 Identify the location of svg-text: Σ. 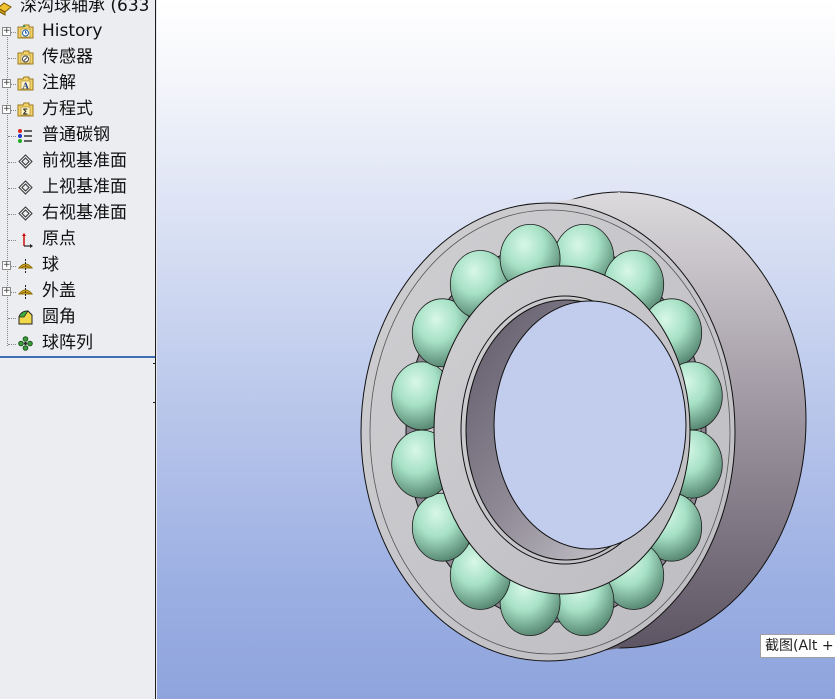
(25, 112).